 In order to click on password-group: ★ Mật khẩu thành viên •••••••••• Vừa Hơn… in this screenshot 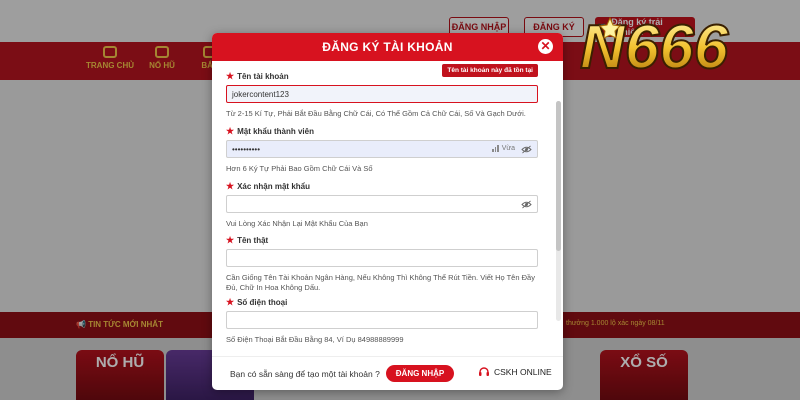, I will do `click(382, 150)`.